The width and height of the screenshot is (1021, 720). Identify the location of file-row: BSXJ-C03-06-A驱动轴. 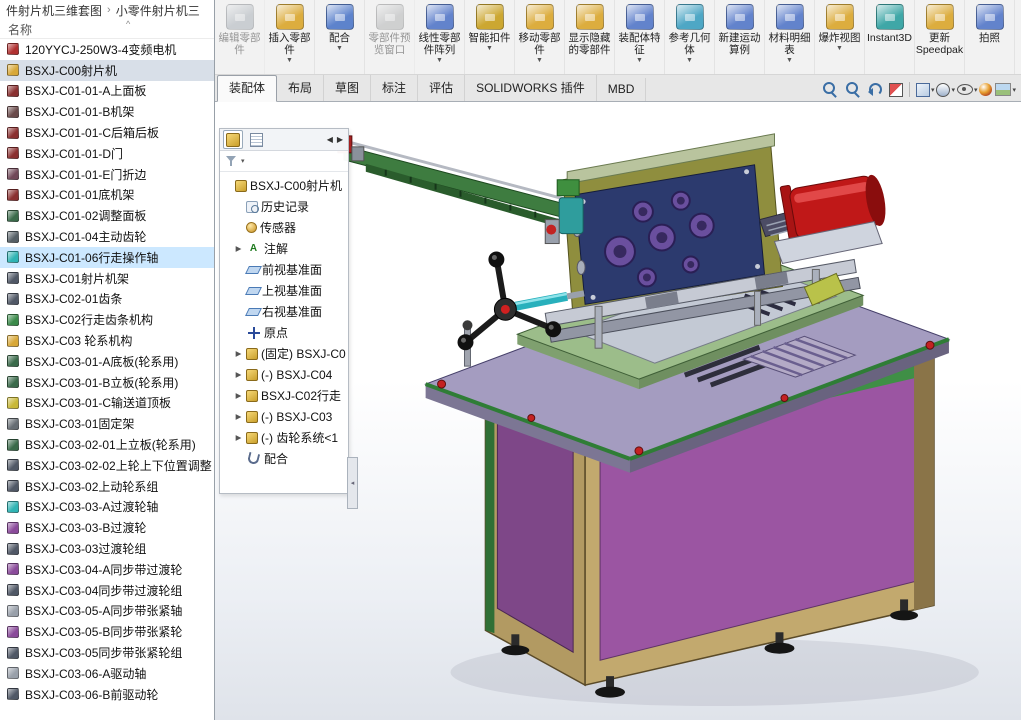
(107, 673).